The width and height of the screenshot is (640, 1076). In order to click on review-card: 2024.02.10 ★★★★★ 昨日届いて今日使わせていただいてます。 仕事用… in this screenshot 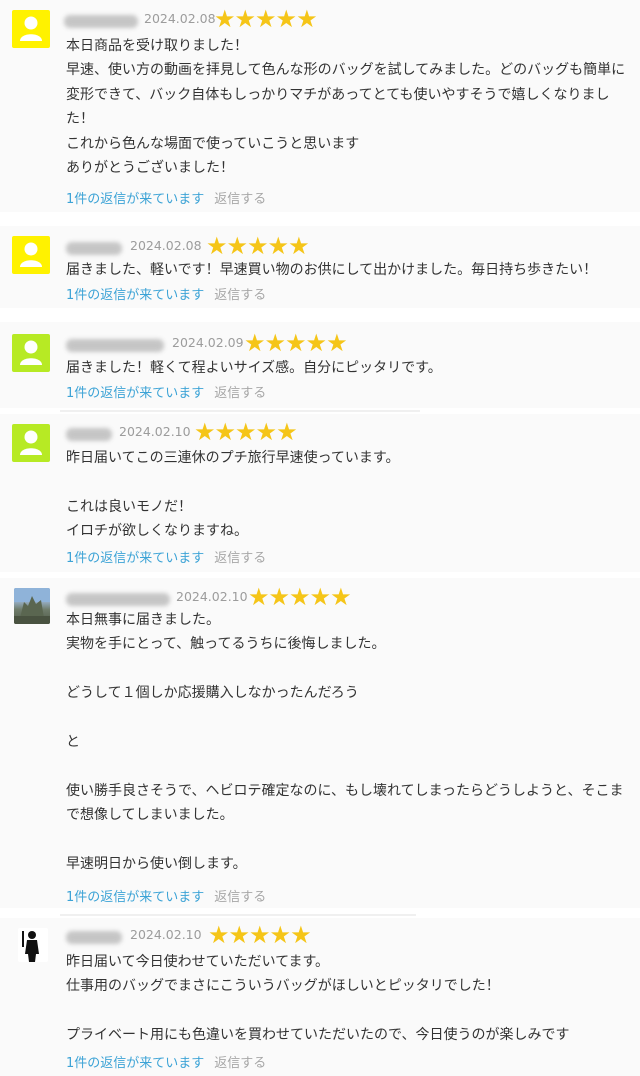, I will do `click(320, 997)`.